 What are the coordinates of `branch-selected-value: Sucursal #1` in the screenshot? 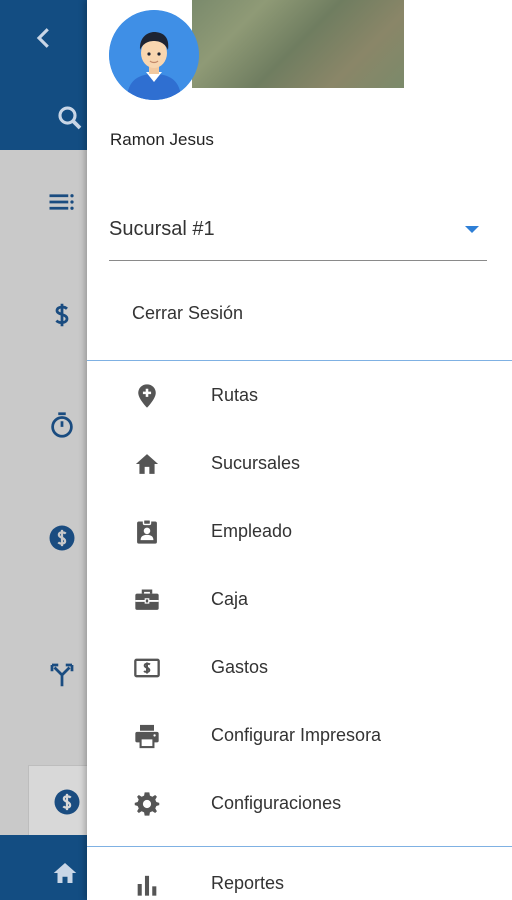 It's located at (162, 229).